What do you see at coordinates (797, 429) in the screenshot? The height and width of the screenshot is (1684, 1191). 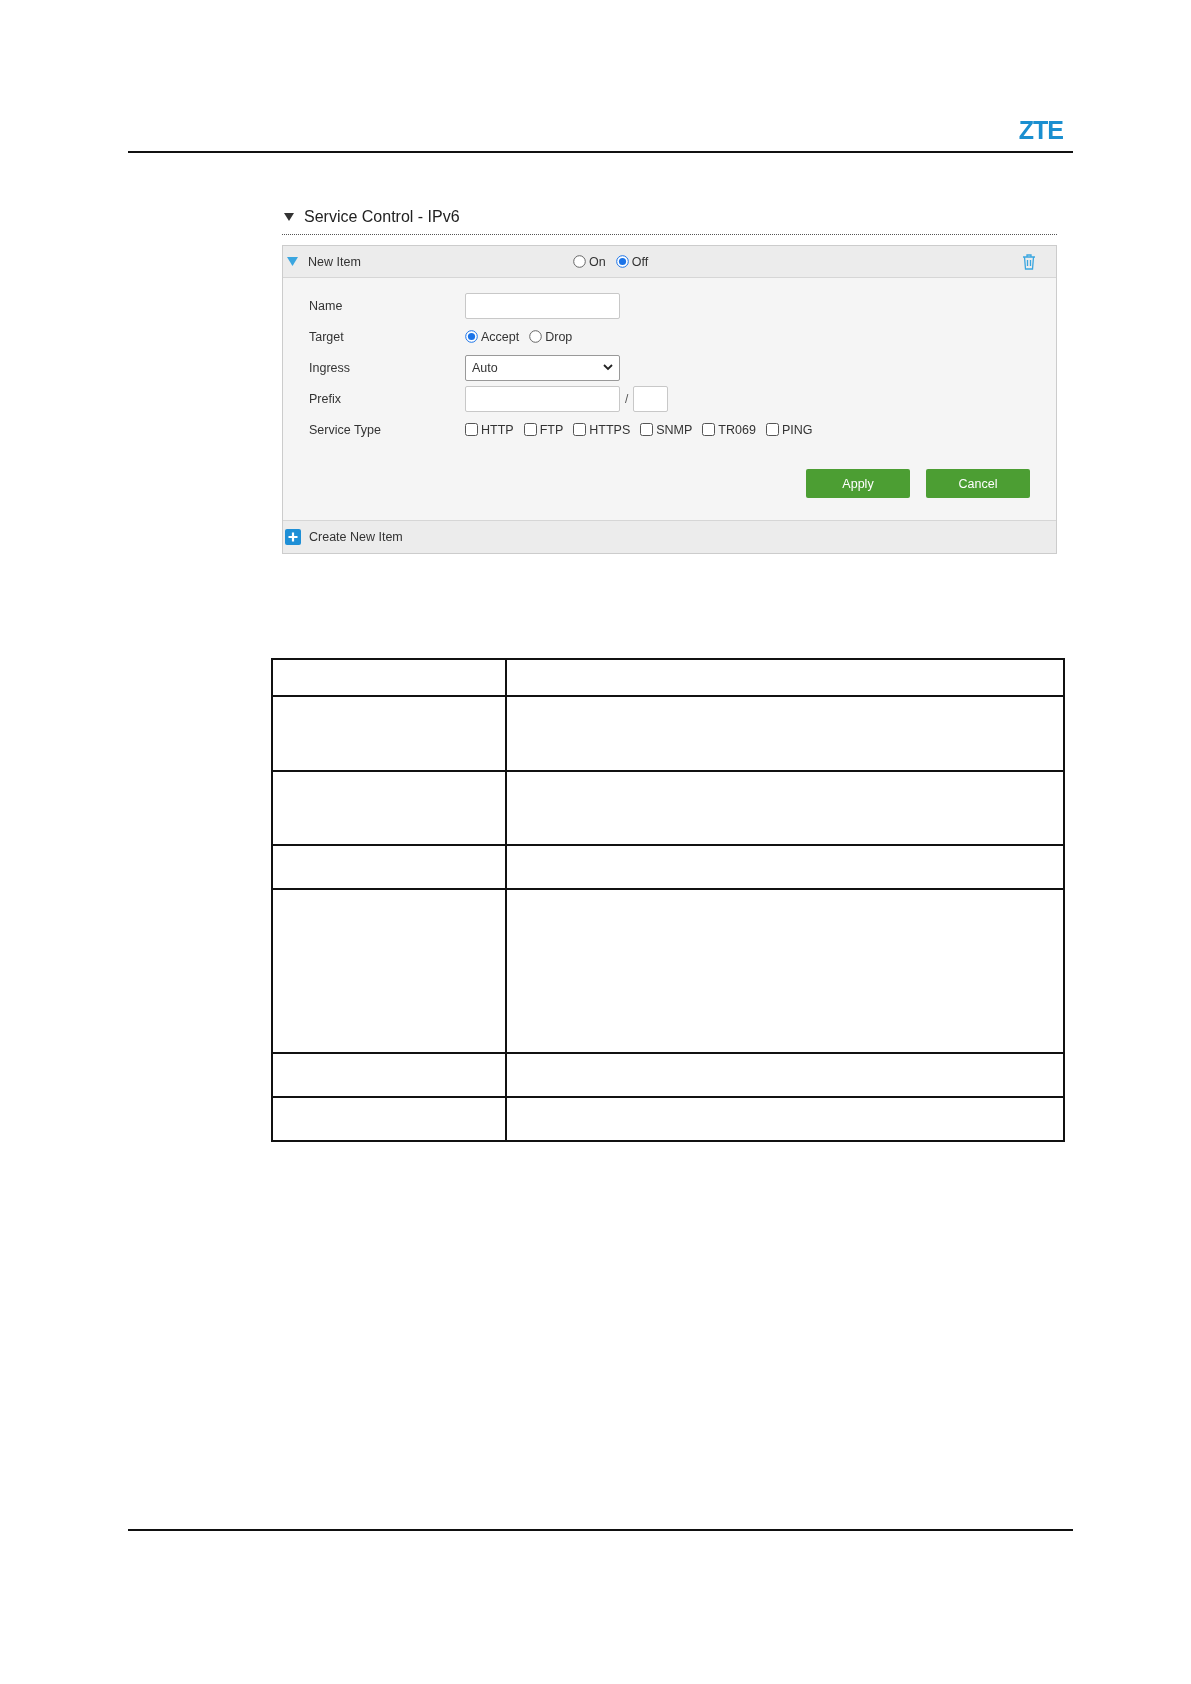 I see `option-label: PING` at bounding box center [797, 429].